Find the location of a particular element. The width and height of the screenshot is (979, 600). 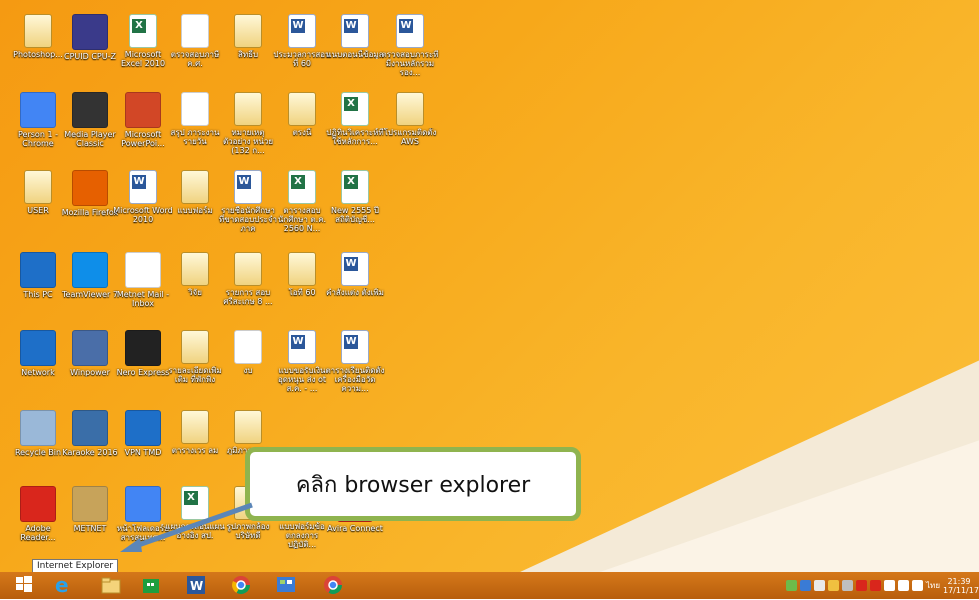

control-panel-button is located at coordinates (287, 585).